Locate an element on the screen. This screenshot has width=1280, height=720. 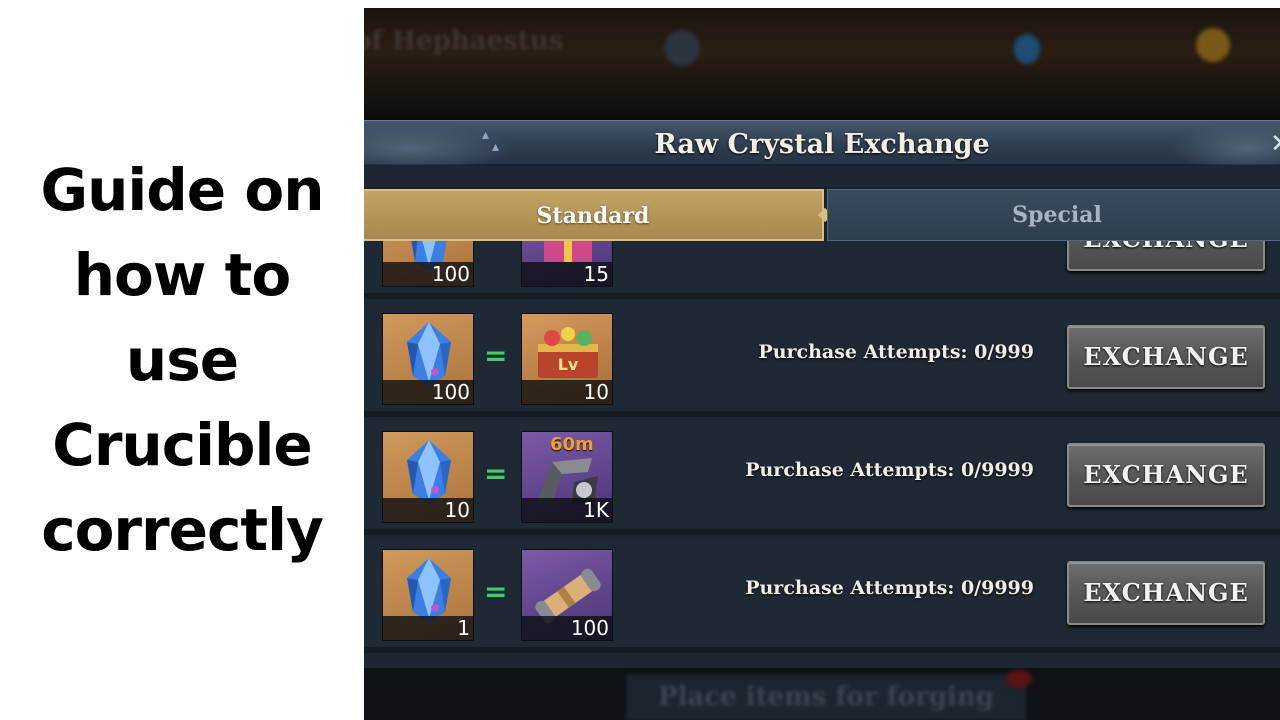
cost-item: 10 is located at coordinates (428, 477).